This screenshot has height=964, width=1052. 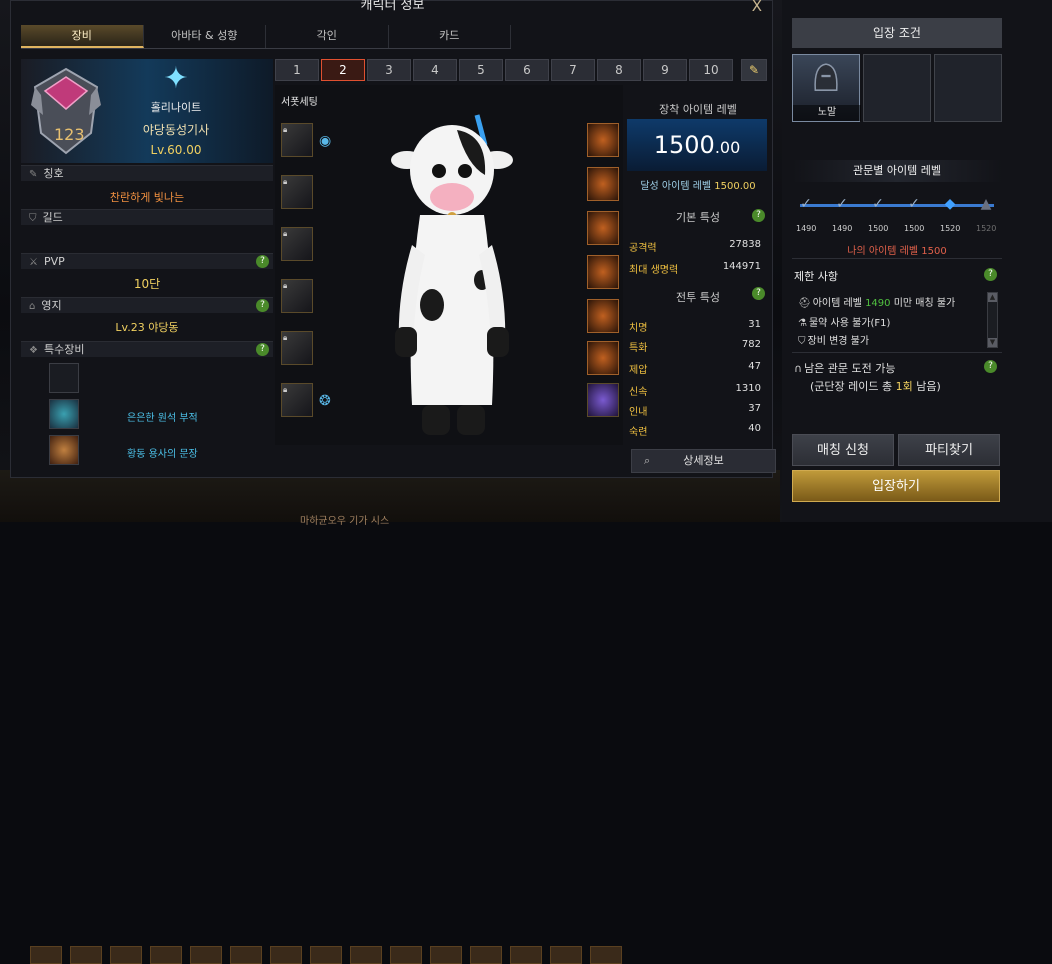 What do you see at coordinates (697, 145) in the screenshot?
I see `item-level-display: 1500.00` at bounding box center [697, 145].